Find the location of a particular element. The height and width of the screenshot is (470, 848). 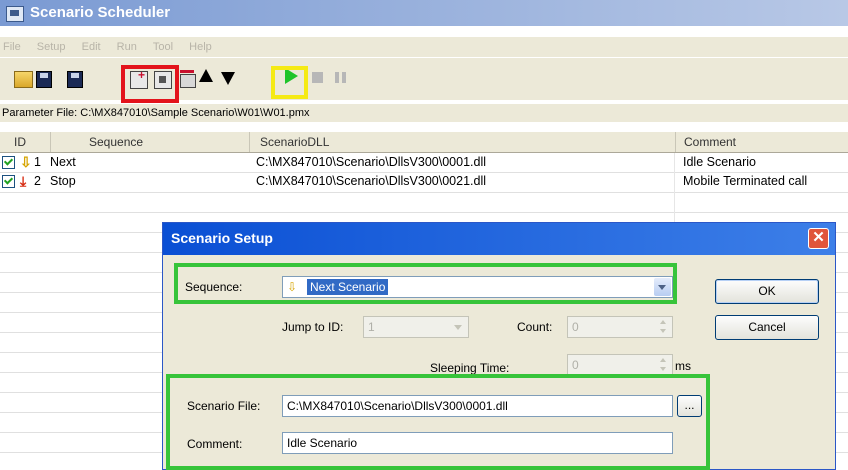

highlight-green-box-file is located at coordinates (438, 422).